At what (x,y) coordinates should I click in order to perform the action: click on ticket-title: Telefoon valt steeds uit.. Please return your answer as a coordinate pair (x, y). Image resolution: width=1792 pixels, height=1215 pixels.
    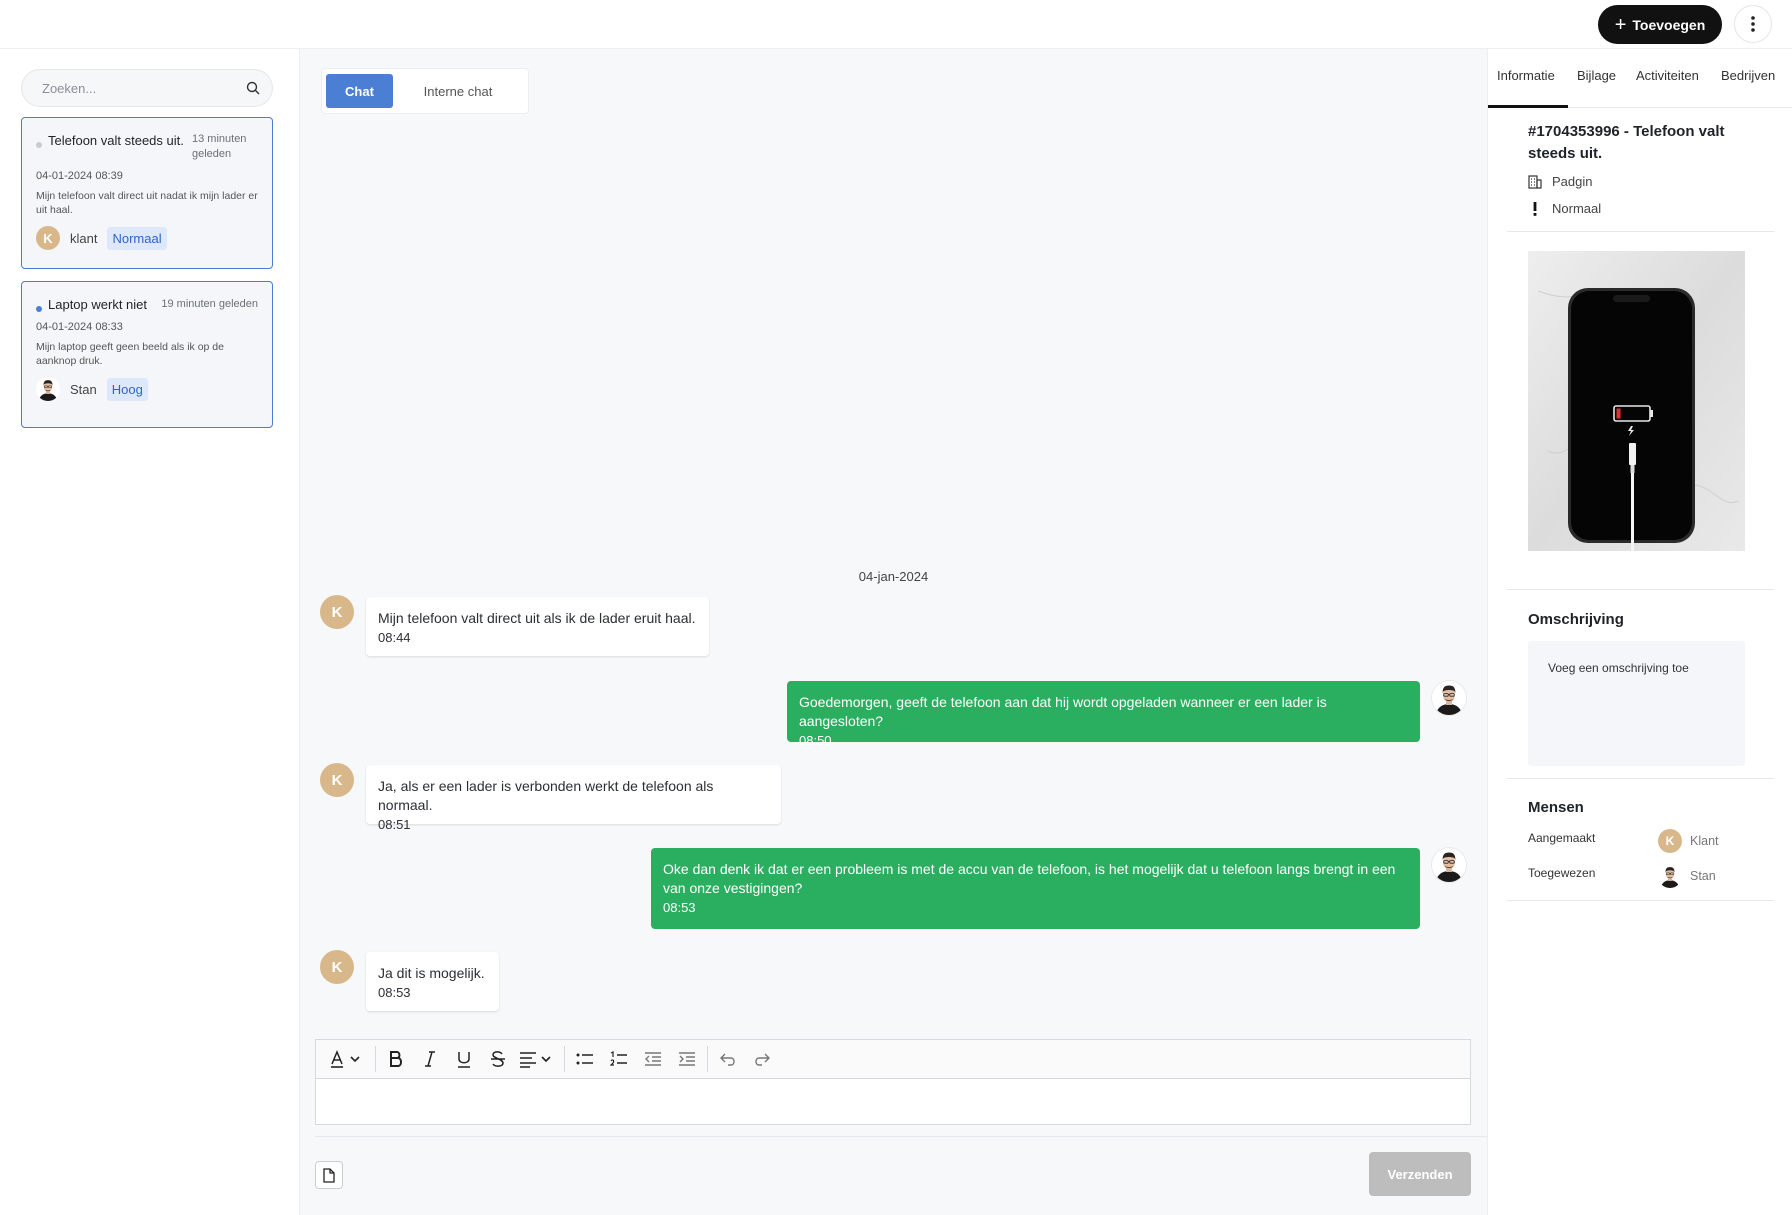
    Looking at the image, I should click on (116, 140).